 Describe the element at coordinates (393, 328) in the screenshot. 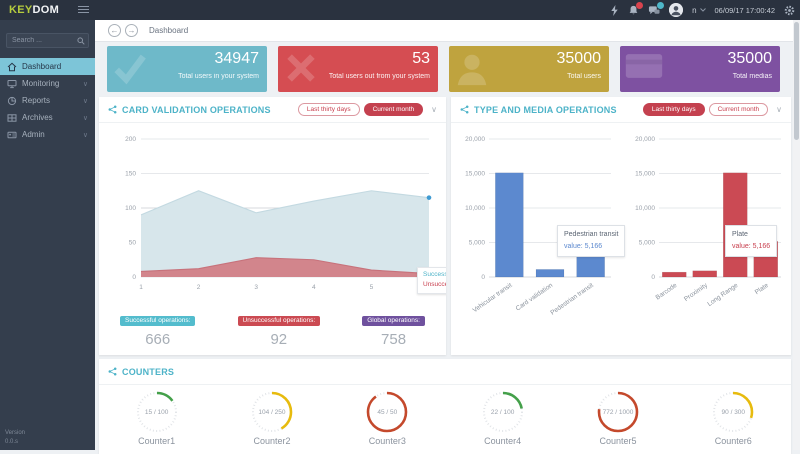

I see `stat-global-operations-: Global operations: 758` at that location.